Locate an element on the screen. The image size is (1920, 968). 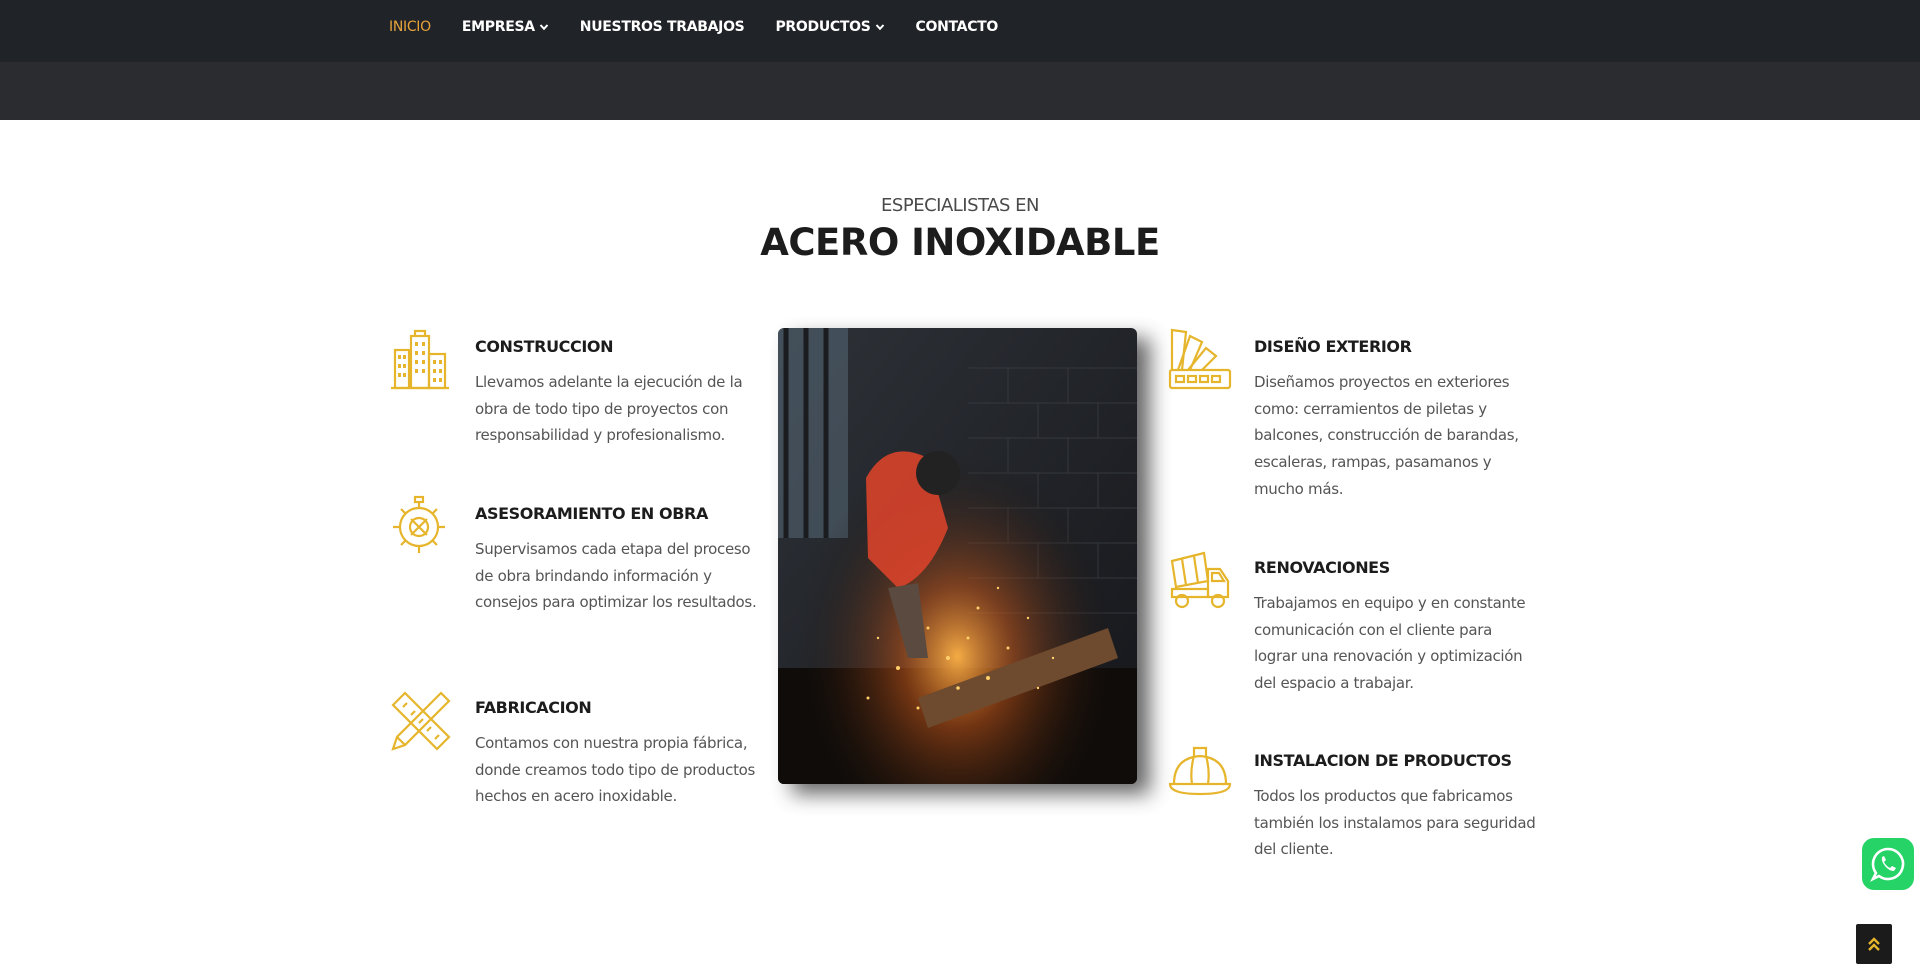
feature-title: RENOVACIONES is located at coordinates (1322, 567).